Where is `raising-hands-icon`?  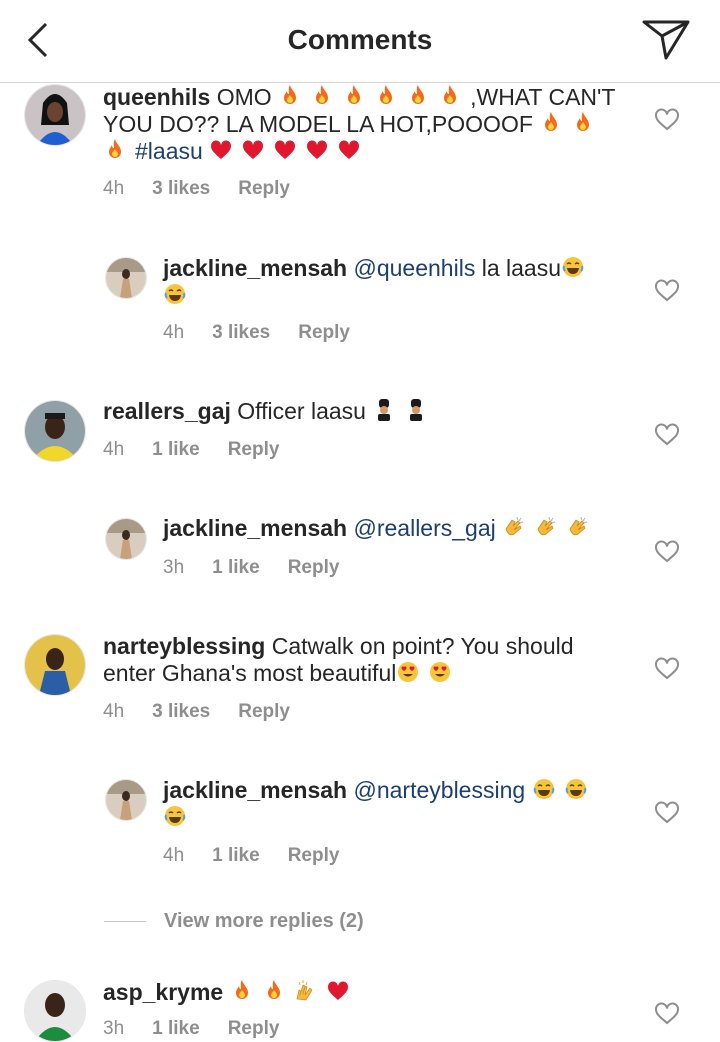
raising-hands-icon is located at coordinates (306, 991).